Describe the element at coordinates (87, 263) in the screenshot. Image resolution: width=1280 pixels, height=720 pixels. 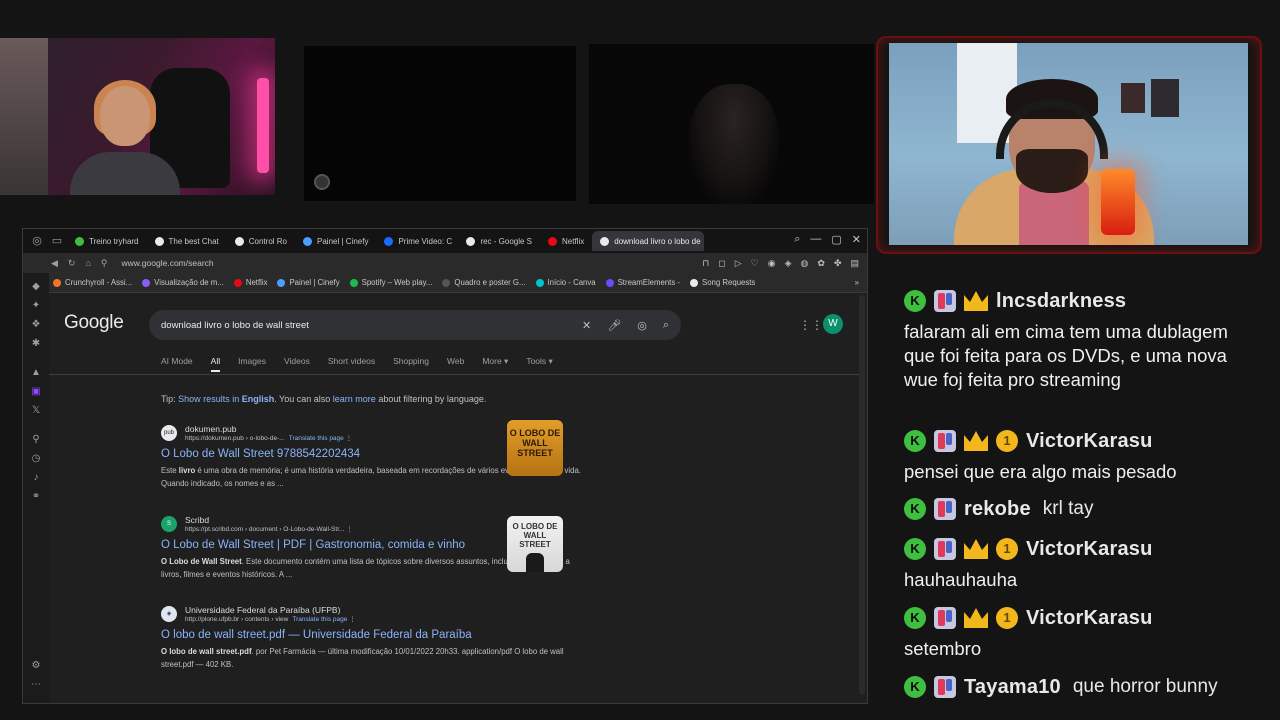
I see `home-icon: ⌂` at that location.